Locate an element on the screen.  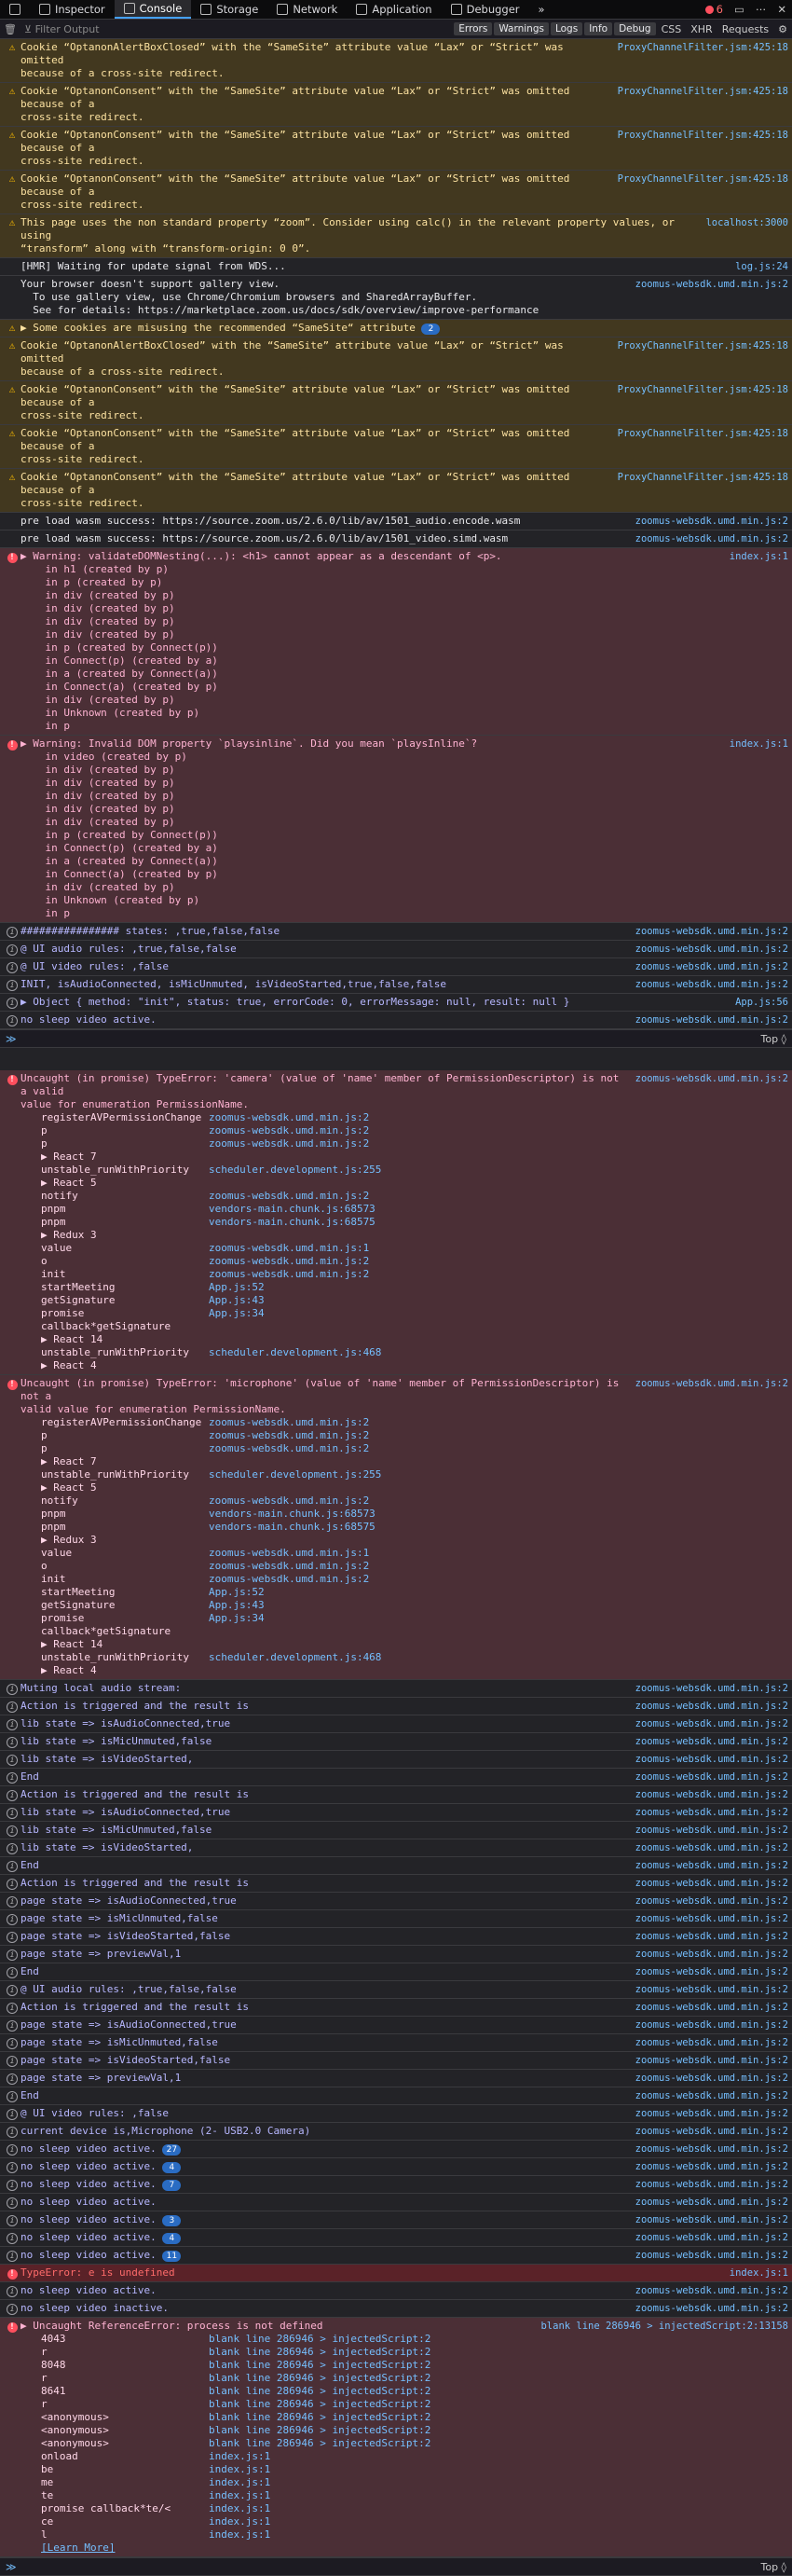
tab-storage: Storage is located at coordinates (229, 9).